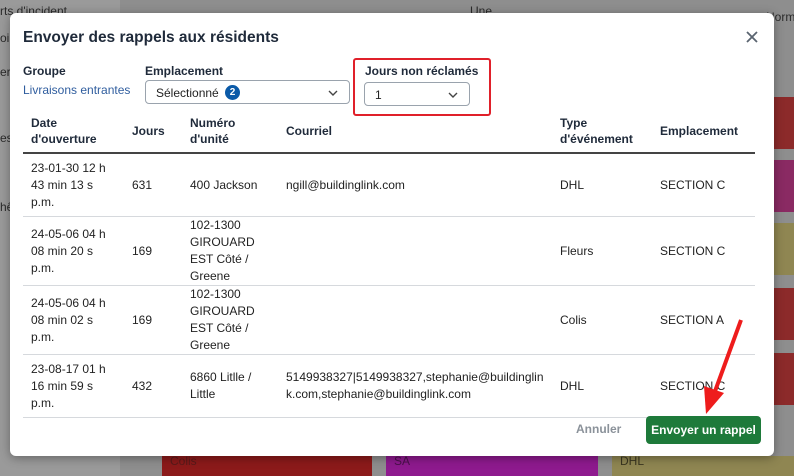  Describe the element at coordinates (415, 185) in the screenshot. I see `cell-email: ngill@buildinglink.com` at that location.